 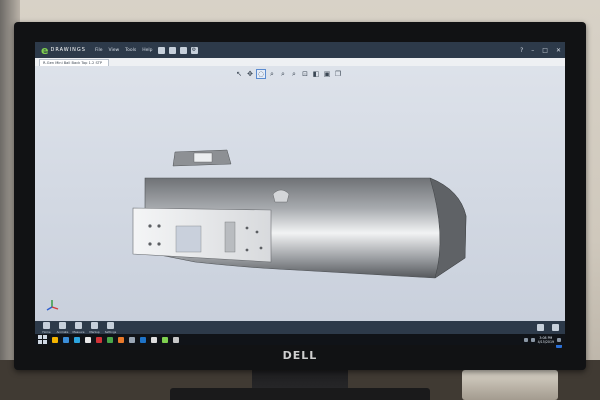 What do you see at coordinates (52, 305) in the screenshot?
I see `axis-triad-icon` at bounding box center [52, 305].